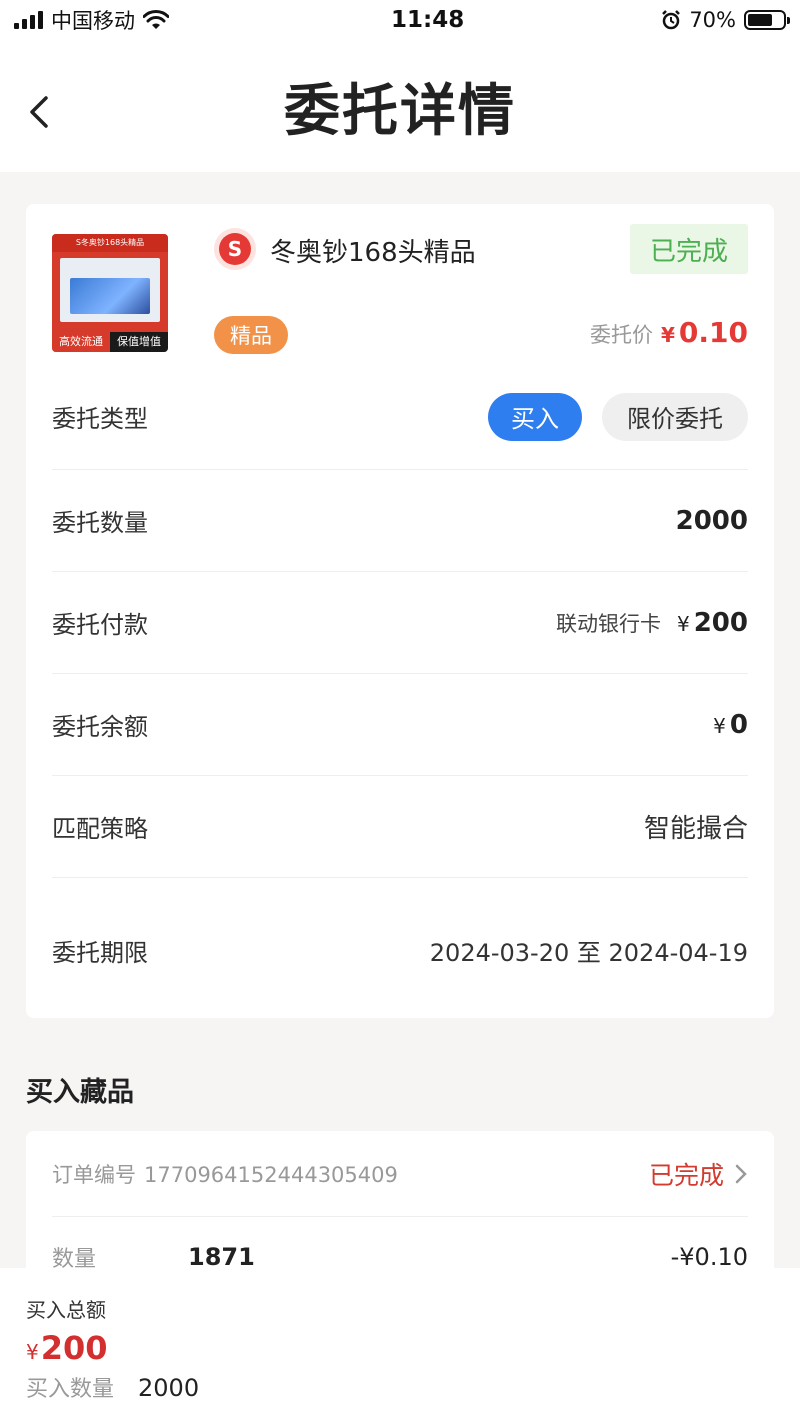 This screenshot has height=1422, width=800. I want to click on buy-qty-value: 2000, so click(169, 1388).